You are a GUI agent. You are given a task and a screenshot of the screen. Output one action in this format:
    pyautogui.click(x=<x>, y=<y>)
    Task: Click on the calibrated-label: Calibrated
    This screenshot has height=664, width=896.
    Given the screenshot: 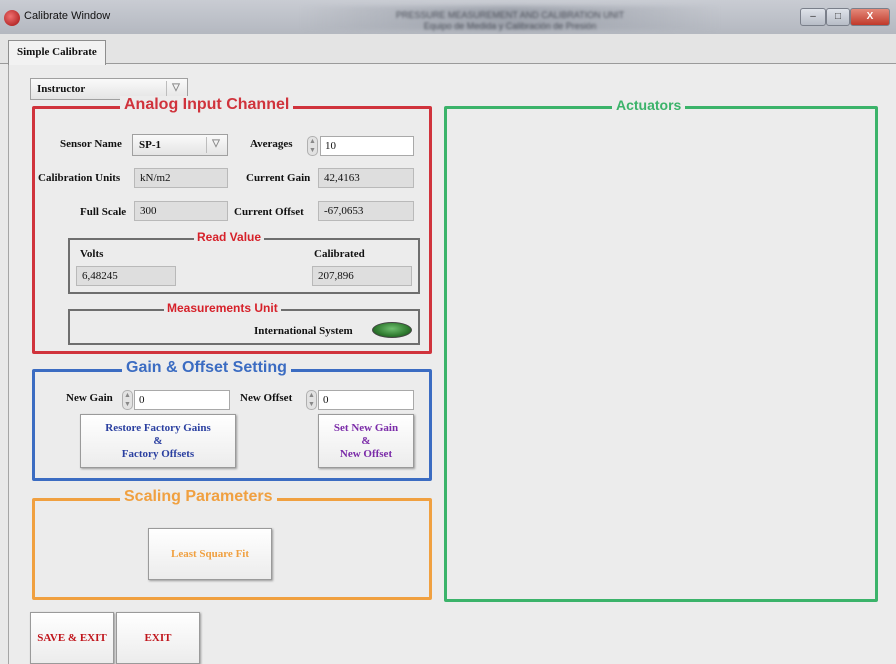 What is the action you would take?
    pyautogui.click(x=339, y=254)
    